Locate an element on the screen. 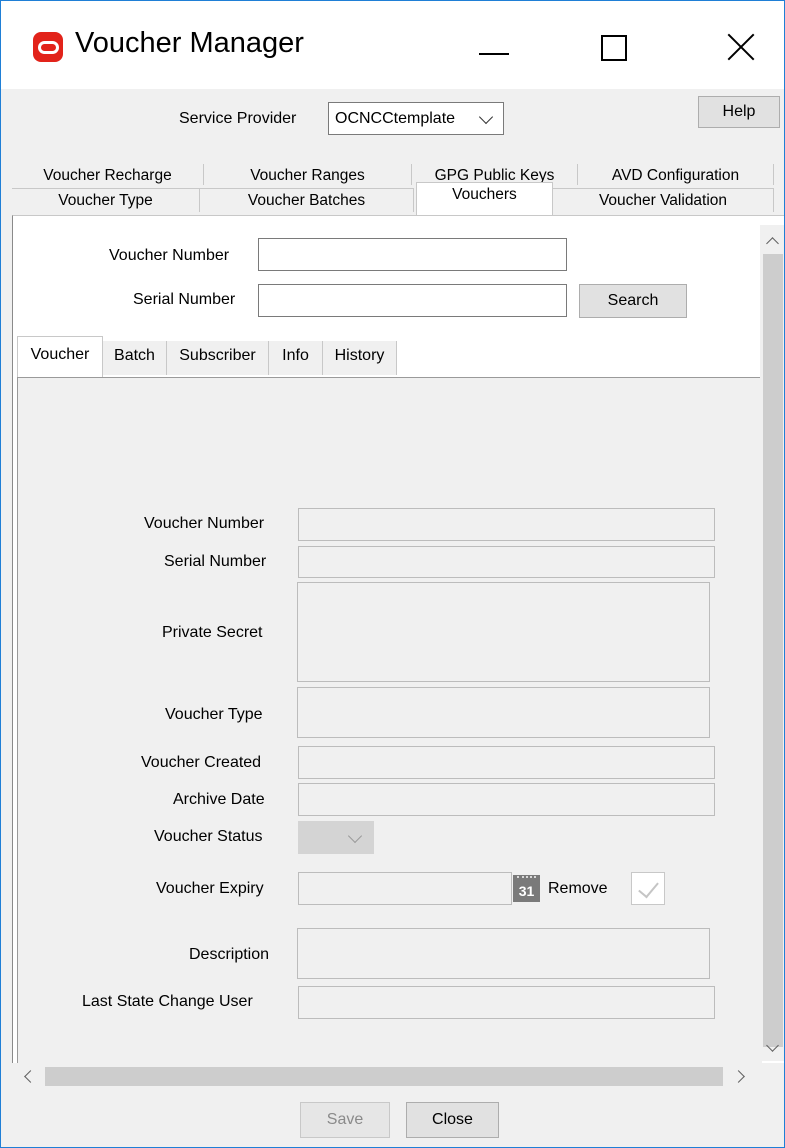 Image resolution: width=785 pixels, height=1148 pixels. check-icon is located at coordinates (648, 887).